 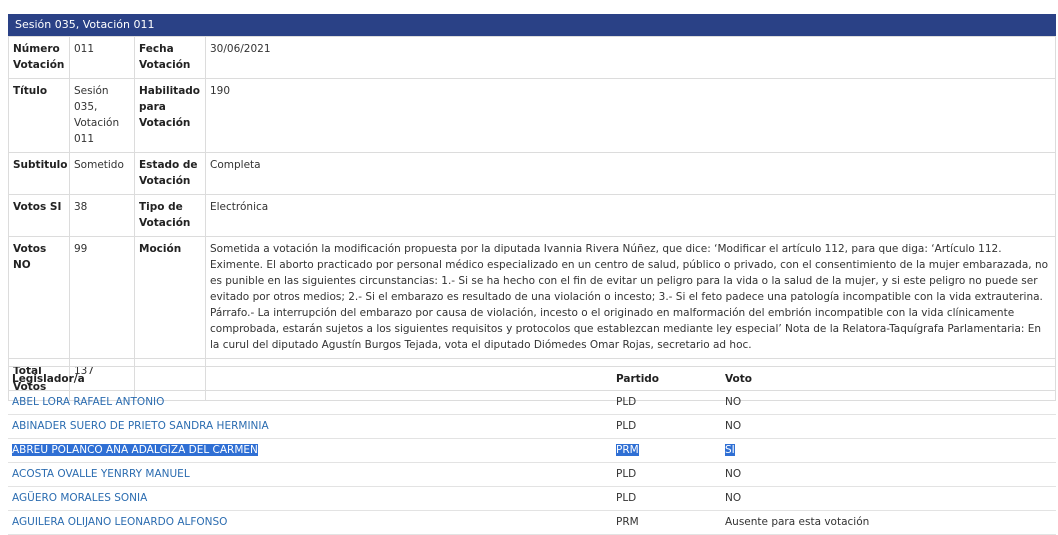 I want to click on subtitulo-value: Sometido, so click(x=102, y=173).